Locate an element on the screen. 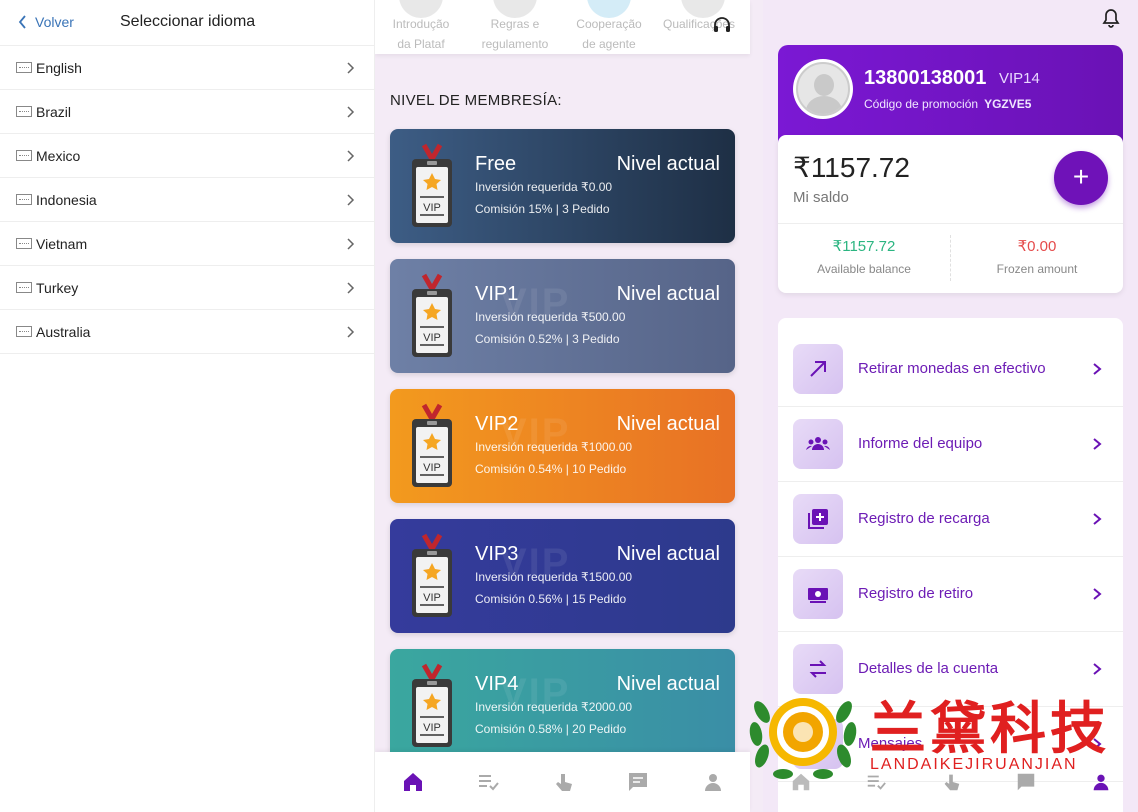 The width and height of the screenshot is (1138, 812). chevron-left-icon is located at coordinates (22, 22).